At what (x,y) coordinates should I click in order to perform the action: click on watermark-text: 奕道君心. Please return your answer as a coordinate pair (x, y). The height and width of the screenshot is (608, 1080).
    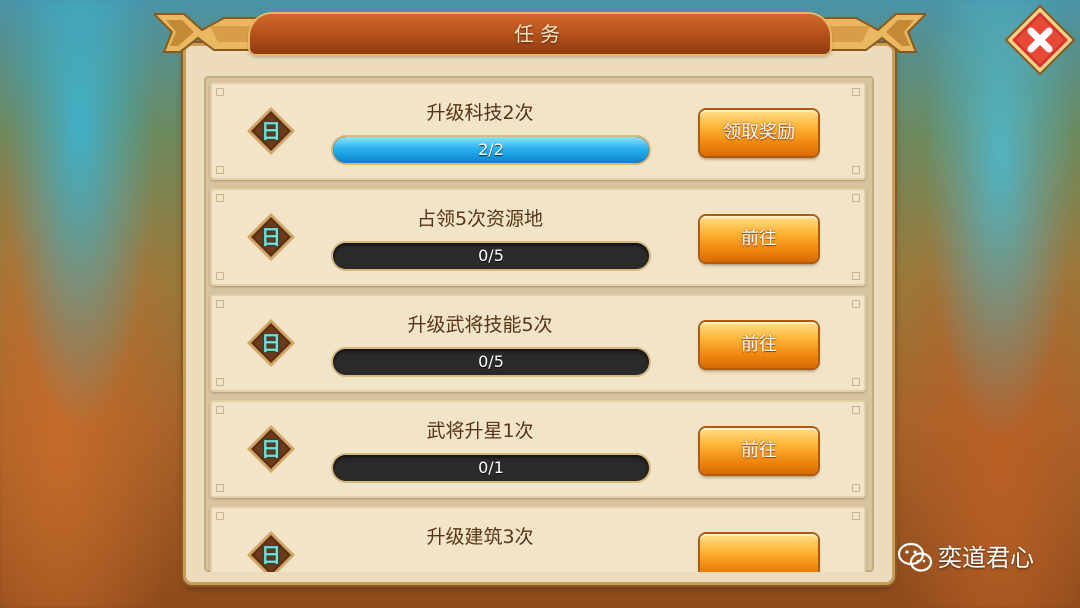
    Looking at the image, I should click on (986, 558).